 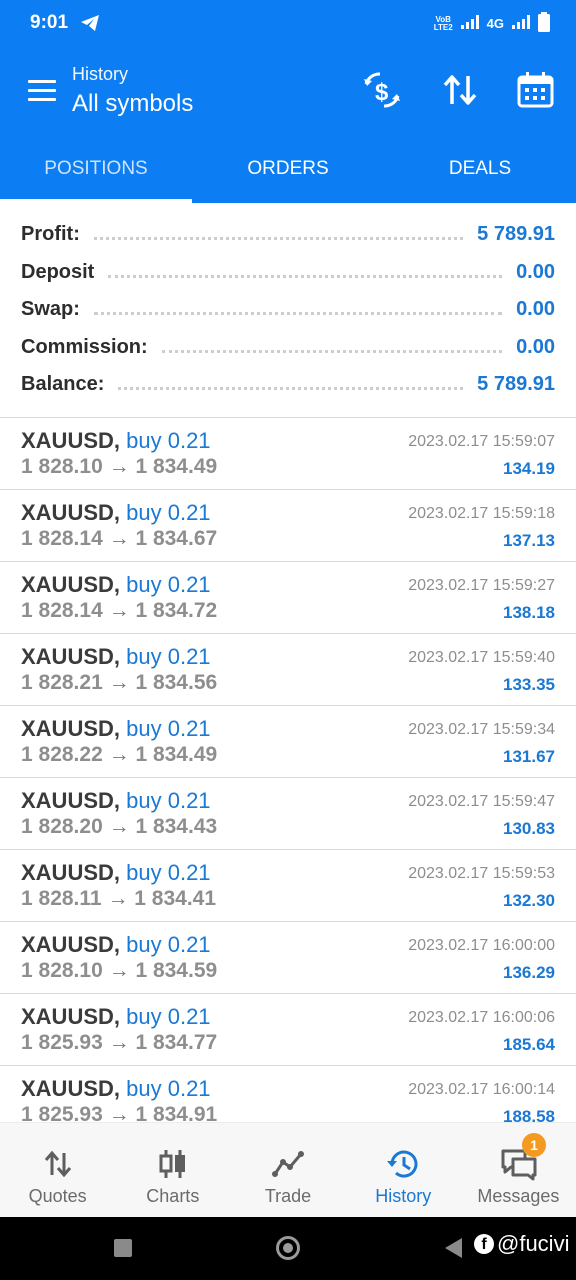 What do you see at coordinates (536, 90) in the screenshot?
I see `calendar-icon` at bounding box center [536, 90].